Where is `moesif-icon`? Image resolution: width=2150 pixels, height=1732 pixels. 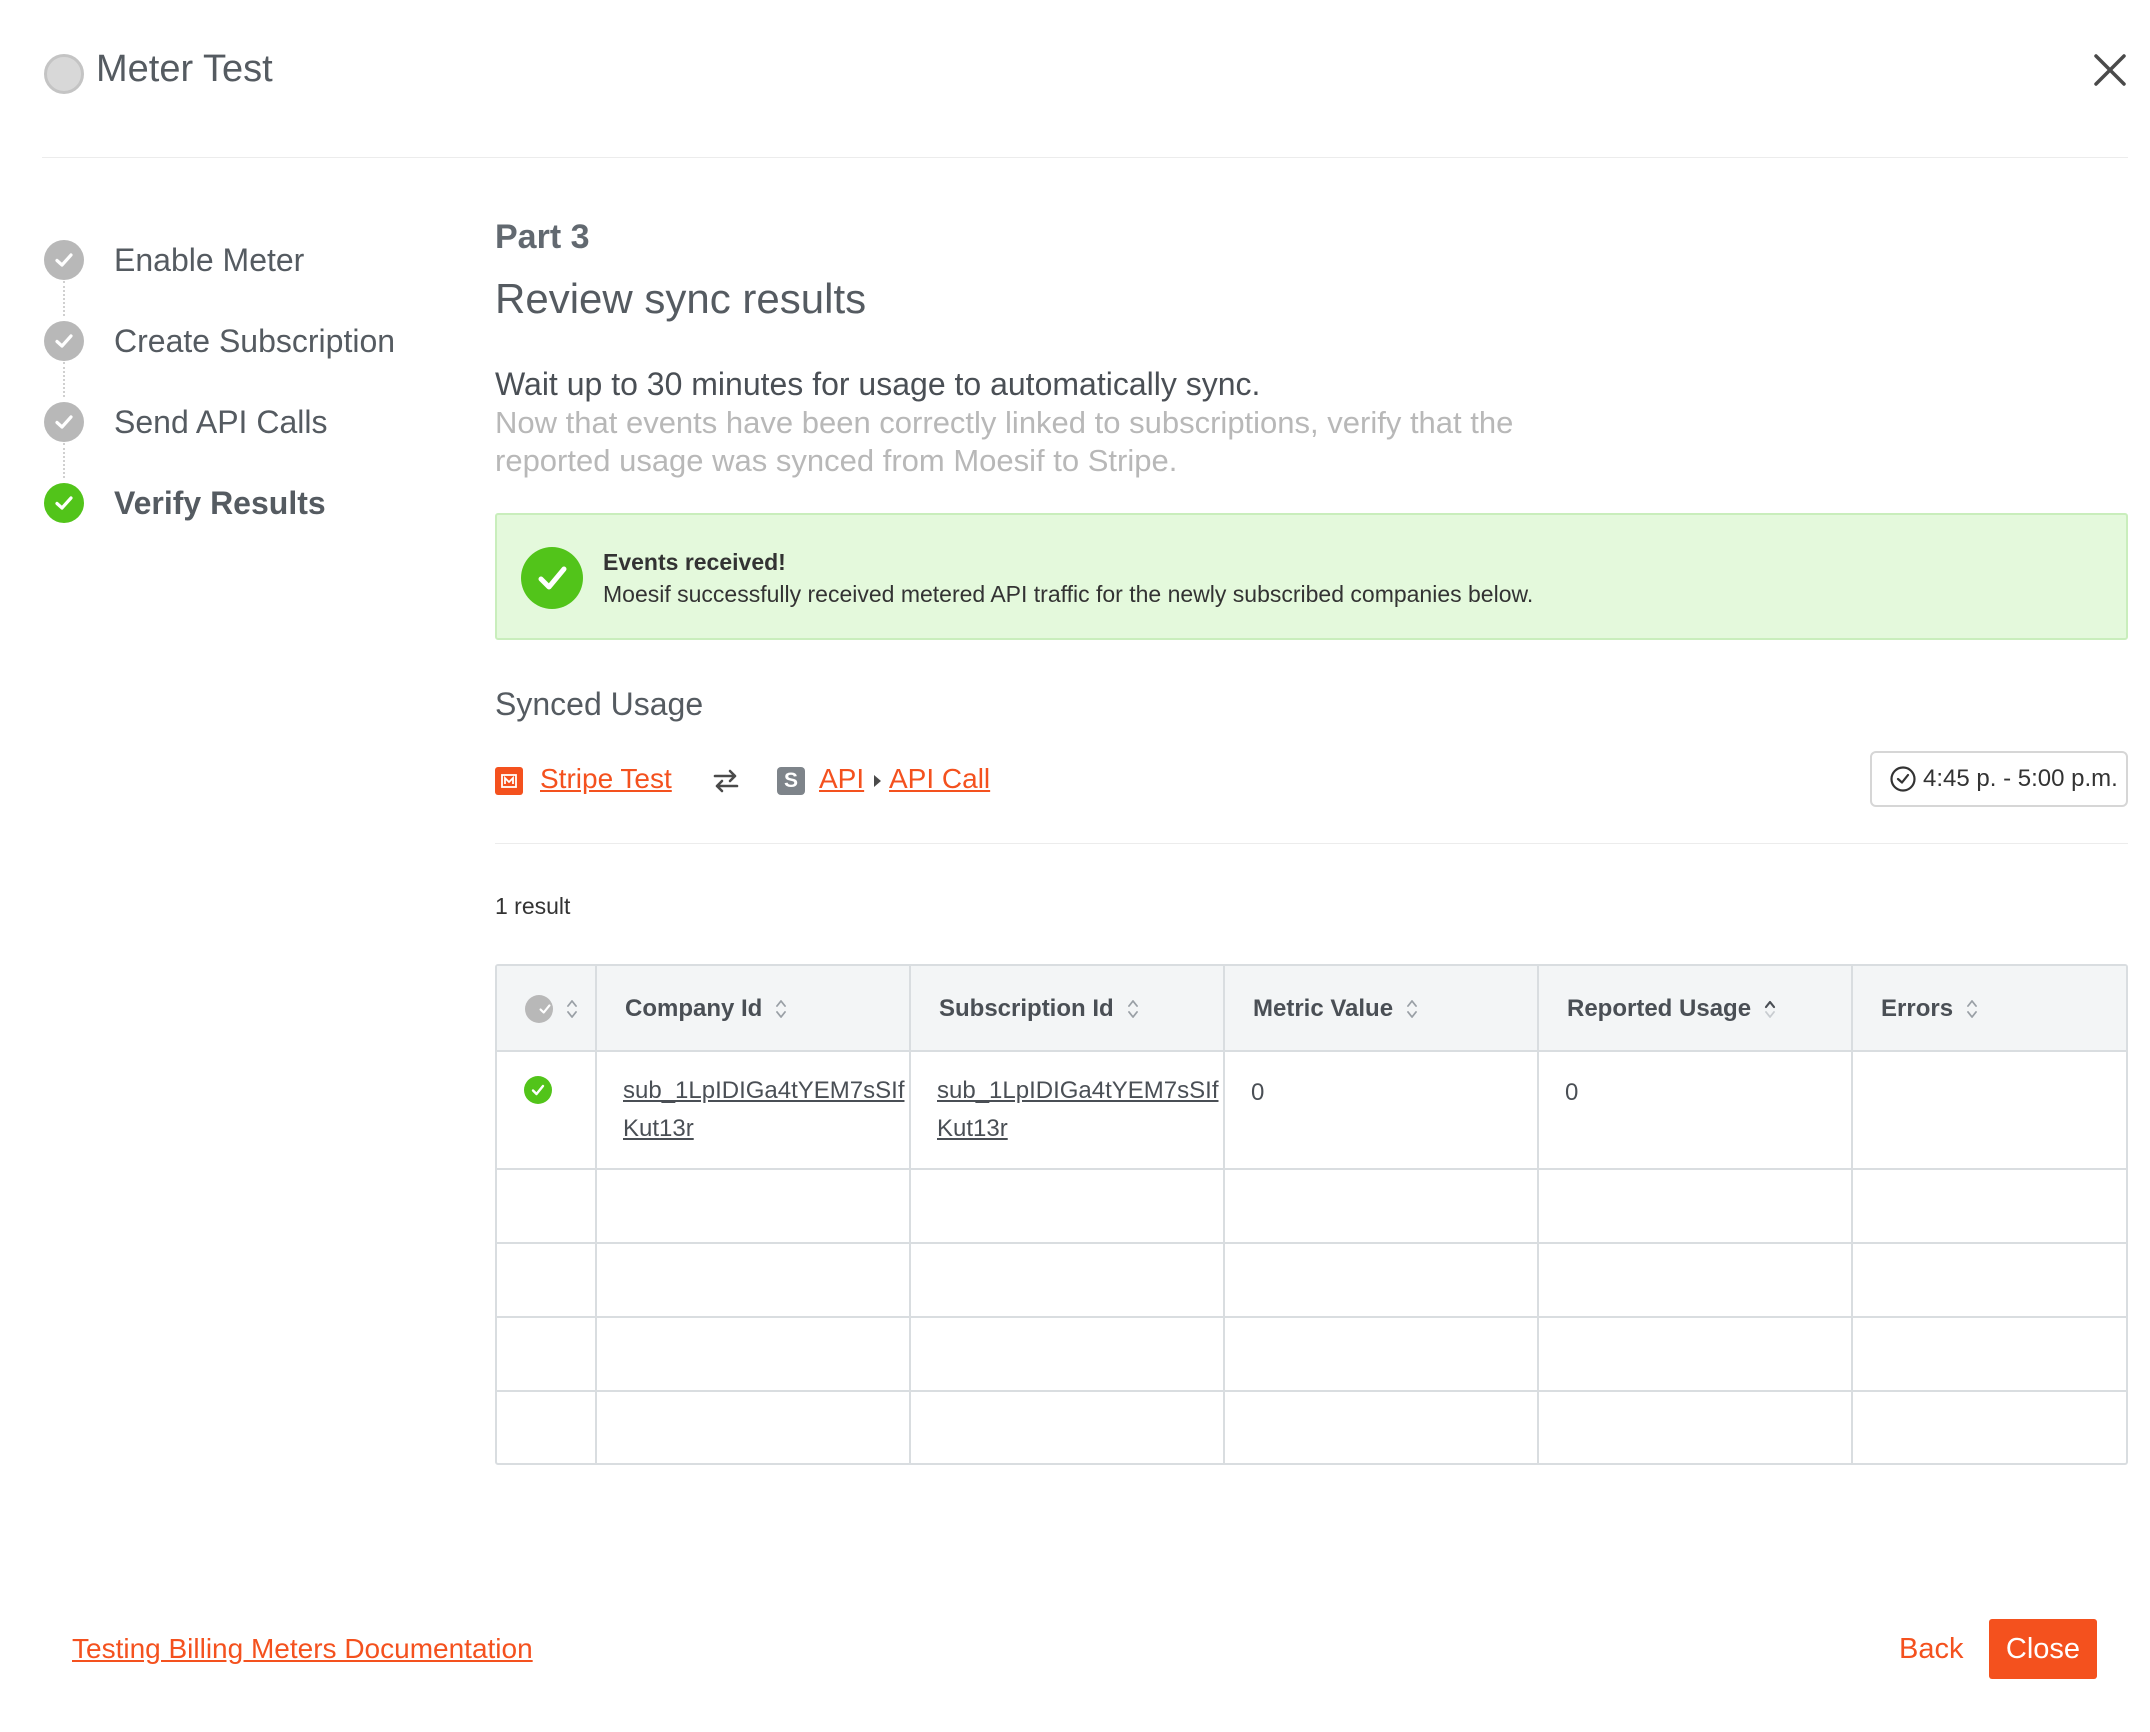
moesif-icon is located at coordinates (509, 781).